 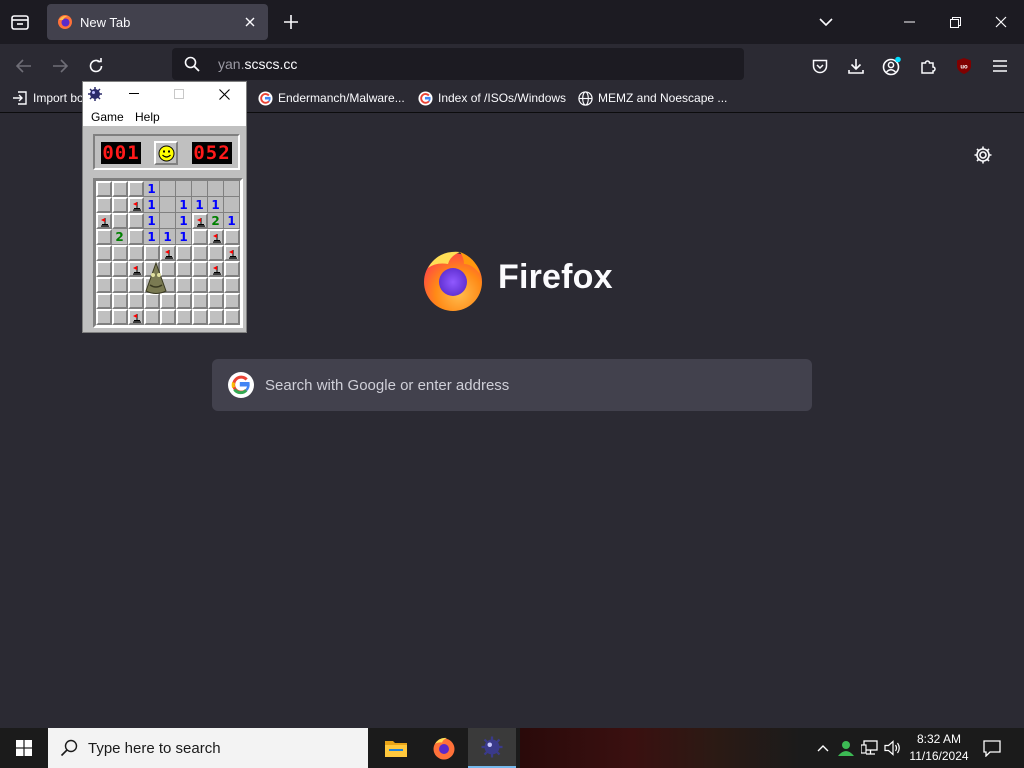 I want to click on minesweeper-maximize-button, so click(x=179, y=94).